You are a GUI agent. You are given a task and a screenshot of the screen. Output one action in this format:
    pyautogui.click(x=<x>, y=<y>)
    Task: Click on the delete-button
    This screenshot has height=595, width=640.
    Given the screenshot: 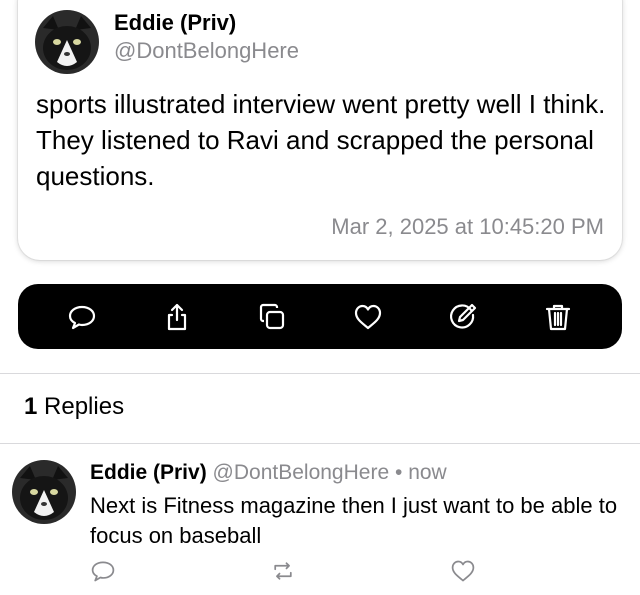 What is the action you would take?
    pyautogui.click(x=558, y=317)
    